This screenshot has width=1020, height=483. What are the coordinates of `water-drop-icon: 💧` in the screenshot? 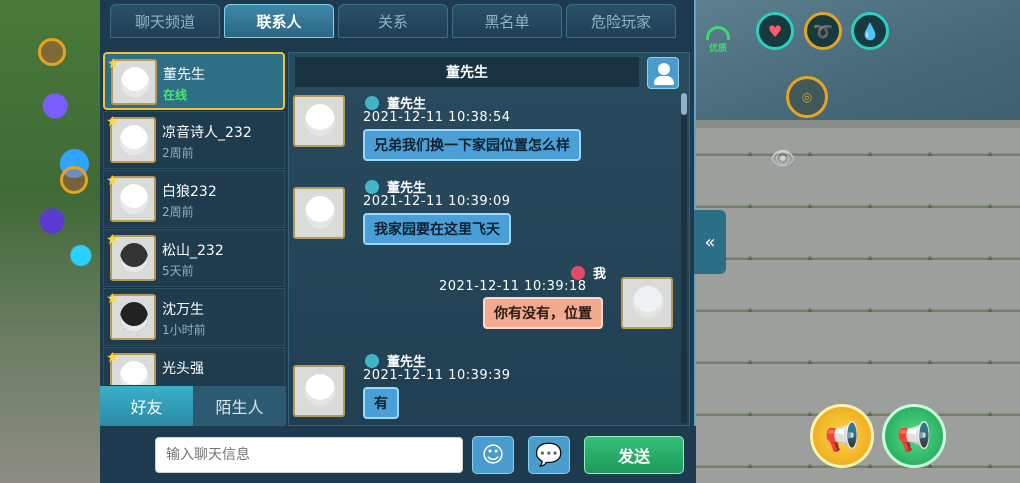 It's located at (870, 31).